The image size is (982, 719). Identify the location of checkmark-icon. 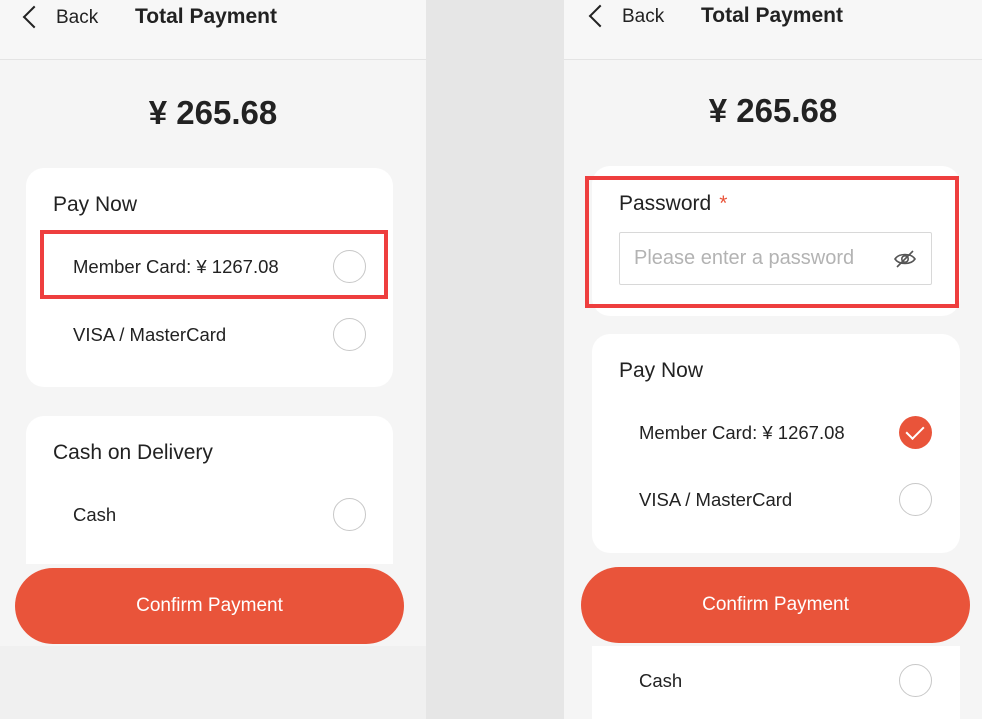
(915, 430).